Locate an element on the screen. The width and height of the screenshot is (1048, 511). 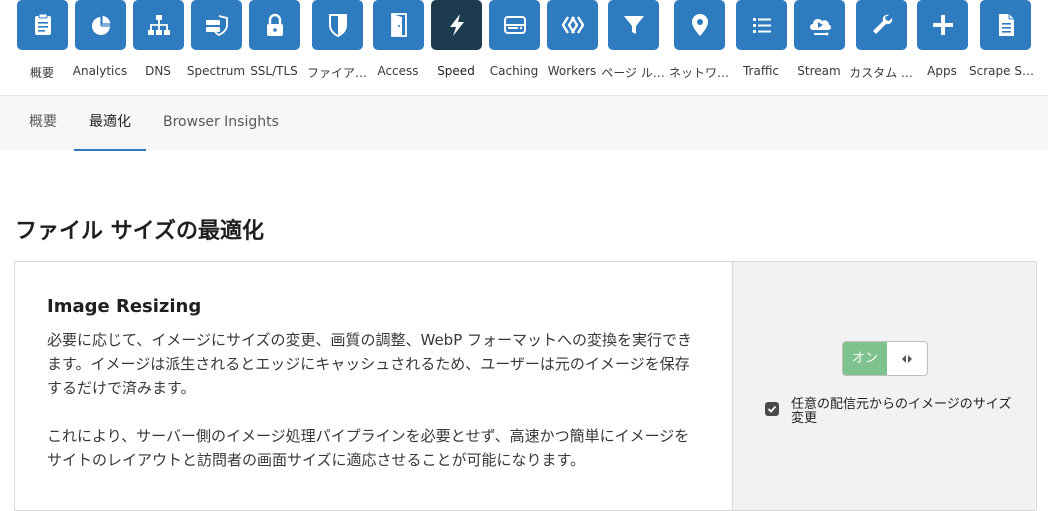
toggle-handle is located at coordinates (907, 358).